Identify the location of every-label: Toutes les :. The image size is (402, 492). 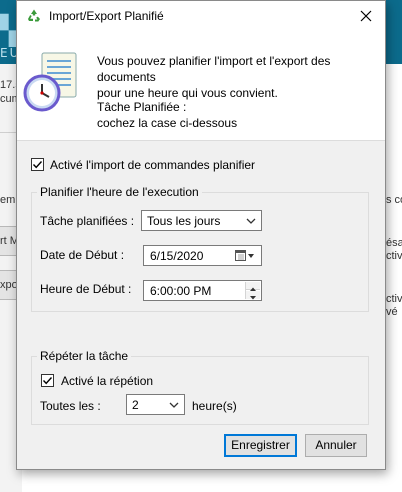
(70, 406).